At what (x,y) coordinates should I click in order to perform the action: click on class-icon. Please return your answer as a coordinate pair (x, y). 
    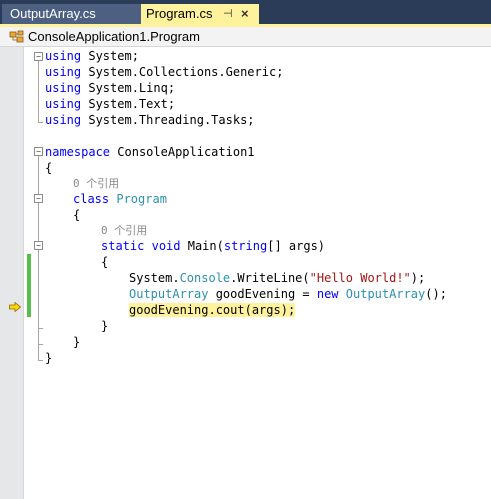
    Looking at the image, I should click on (16, 36).